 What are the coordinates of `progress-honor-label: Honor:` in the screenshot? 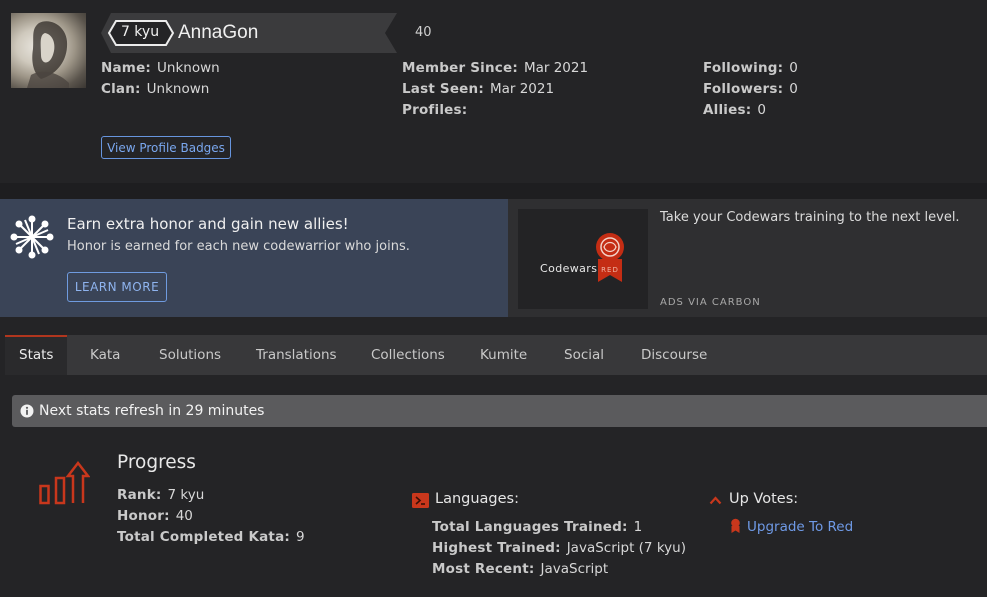 It's located at (143, 516).